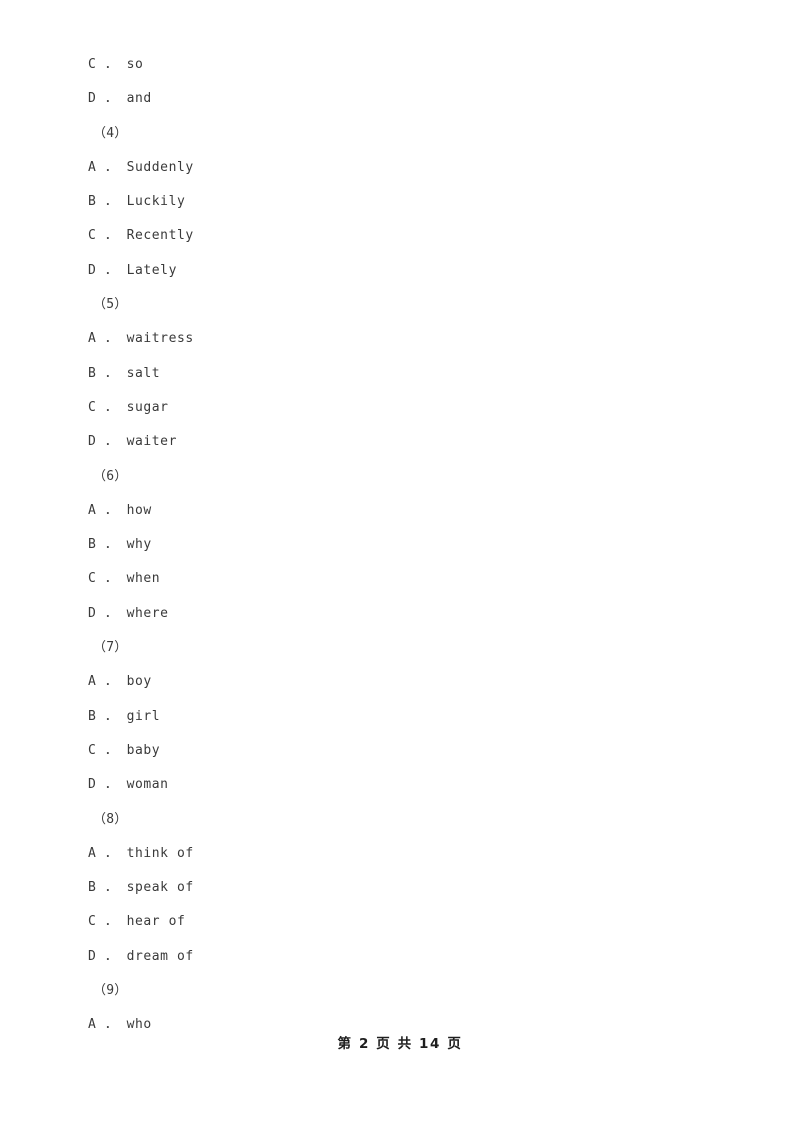 This screenshot has width=800, height=1132. What do you see at coordinates (124, 750) in the screenshot?
I see `answer-option: C ． baby` at bounding box center [124, 750].